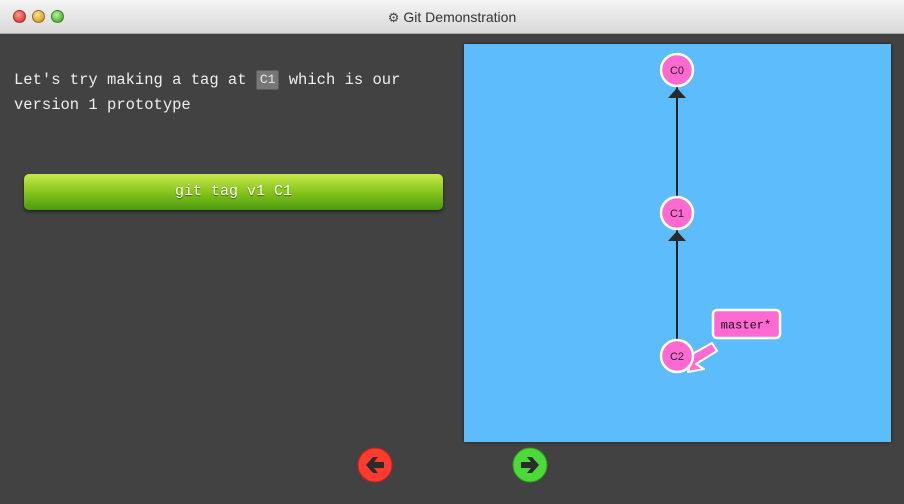 The width and height of the screenshot is (904, 504). I want to click on next-step-button, so click(530, 465).